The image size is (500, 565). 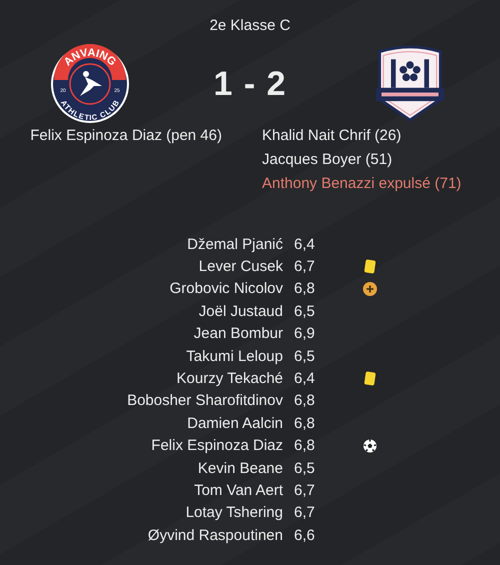 What do you see at coordinates (217, 445) in the screenshot?
I see `player-name: Felix Espinoza Diaz` at bounding box center [217, 445].